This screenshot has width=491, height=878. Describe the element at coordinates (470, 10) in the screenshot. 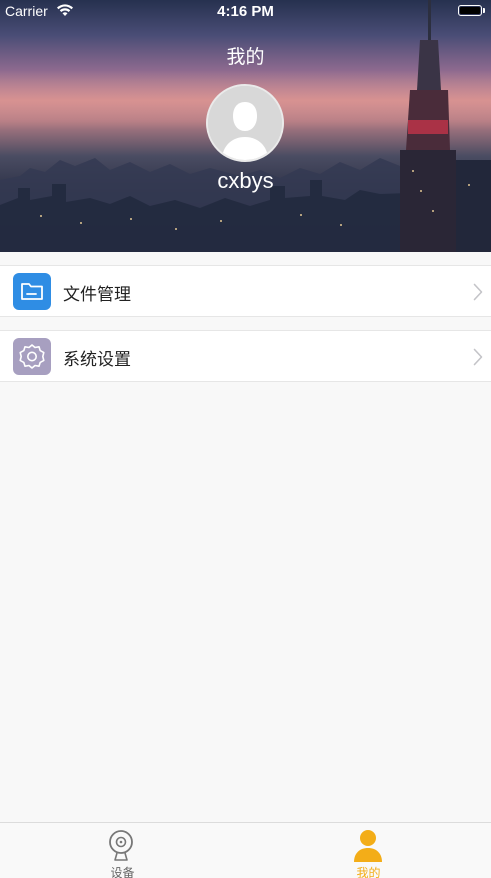

I see `battery-icon` at that location.